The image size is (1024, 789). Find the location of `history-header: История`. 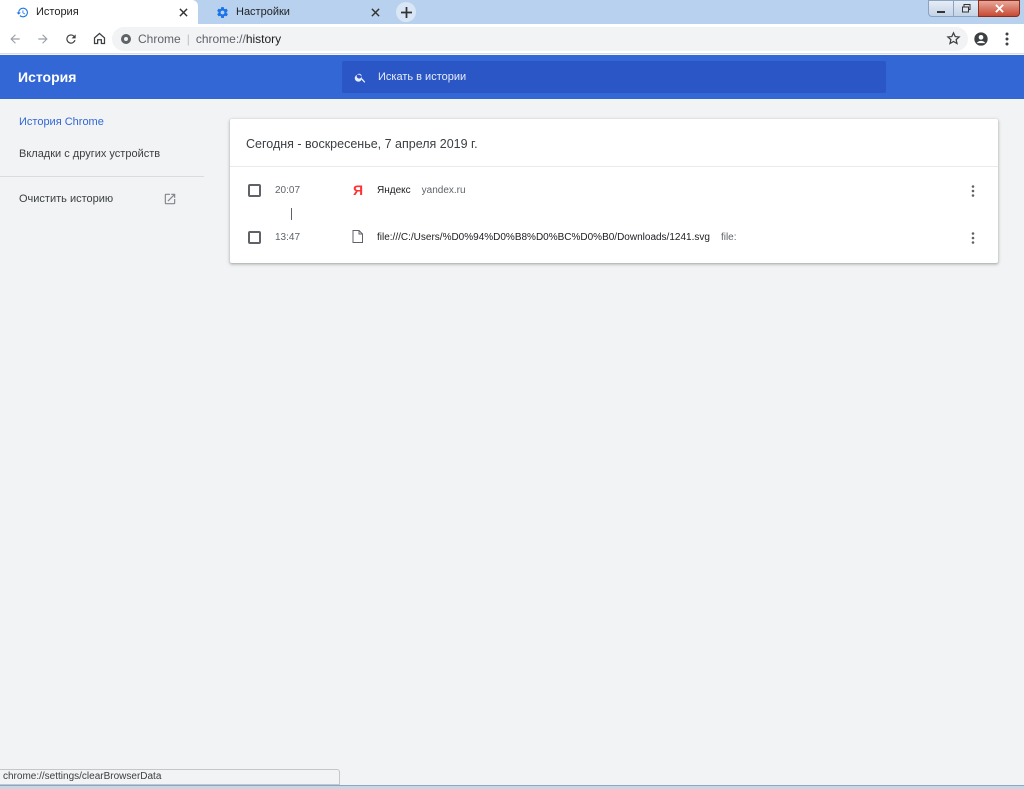

history-header: История is located at coordinates (512, 77).